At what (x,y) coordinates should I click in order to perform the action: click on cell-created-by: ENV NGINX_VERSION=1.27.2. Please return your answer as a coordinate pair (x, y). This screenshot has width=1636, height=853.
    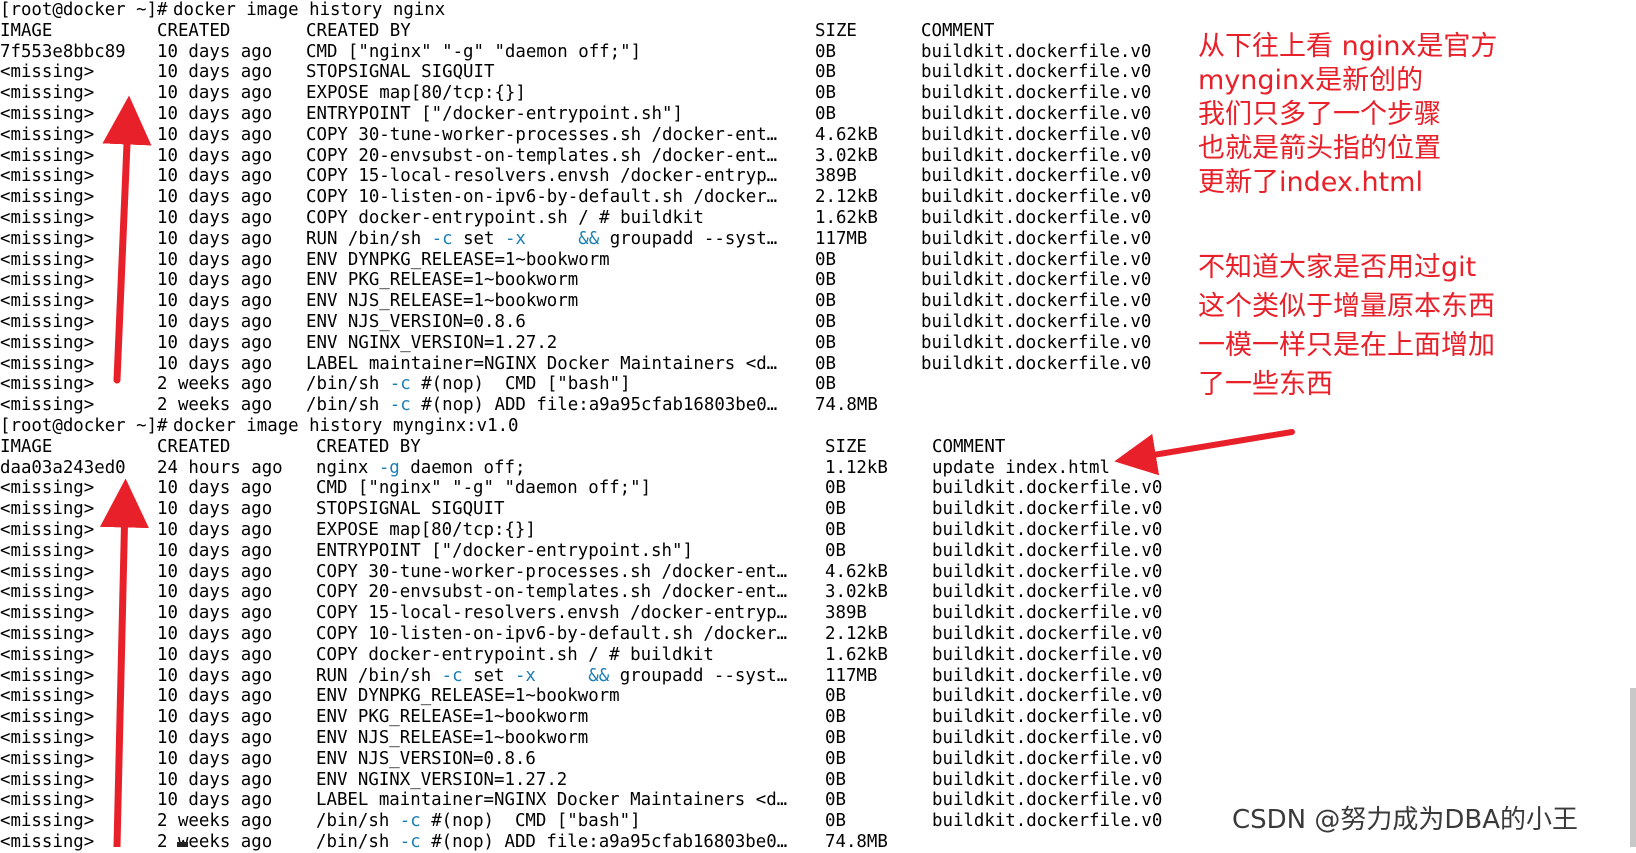
    Looking at the image, I should click on (442, 779).